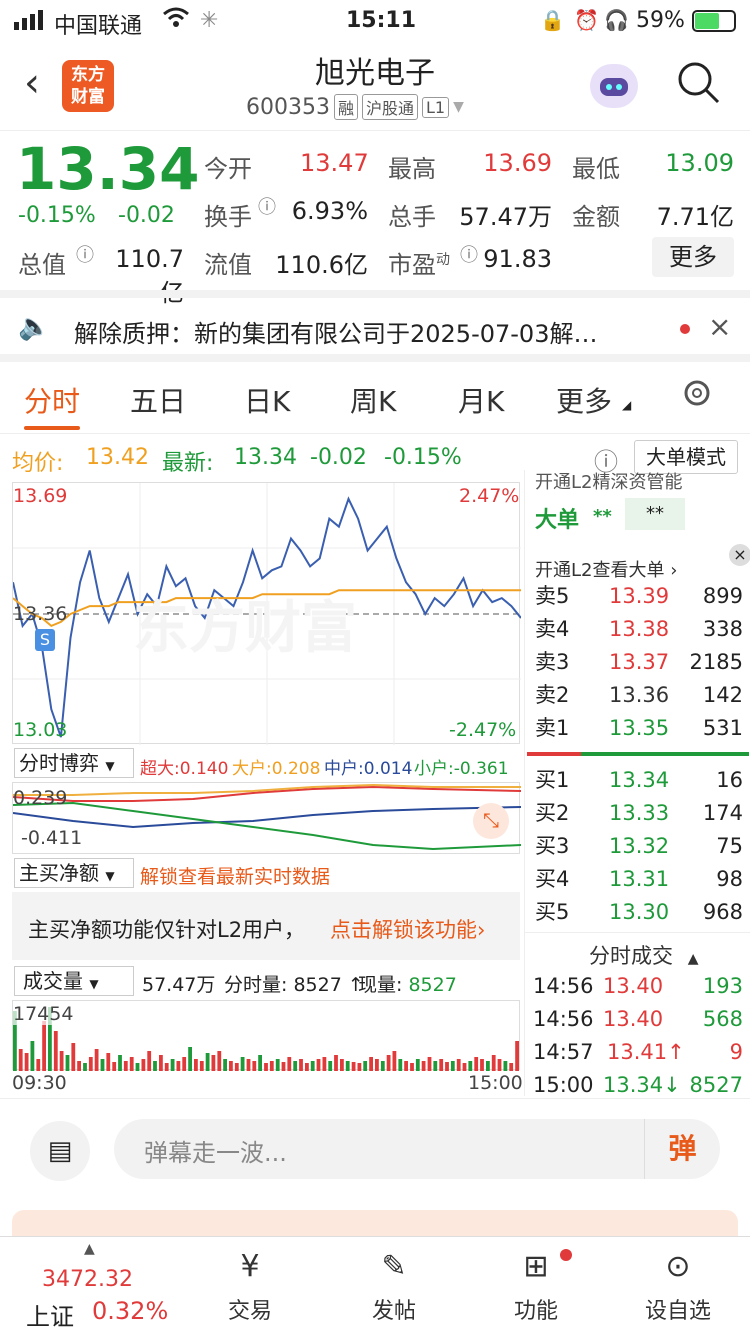  What do you see at coordinates (235, 875) in the screenshot?
I see `unlock-text: 解锁查看最新实时数据` at bounding box center [235, 875].